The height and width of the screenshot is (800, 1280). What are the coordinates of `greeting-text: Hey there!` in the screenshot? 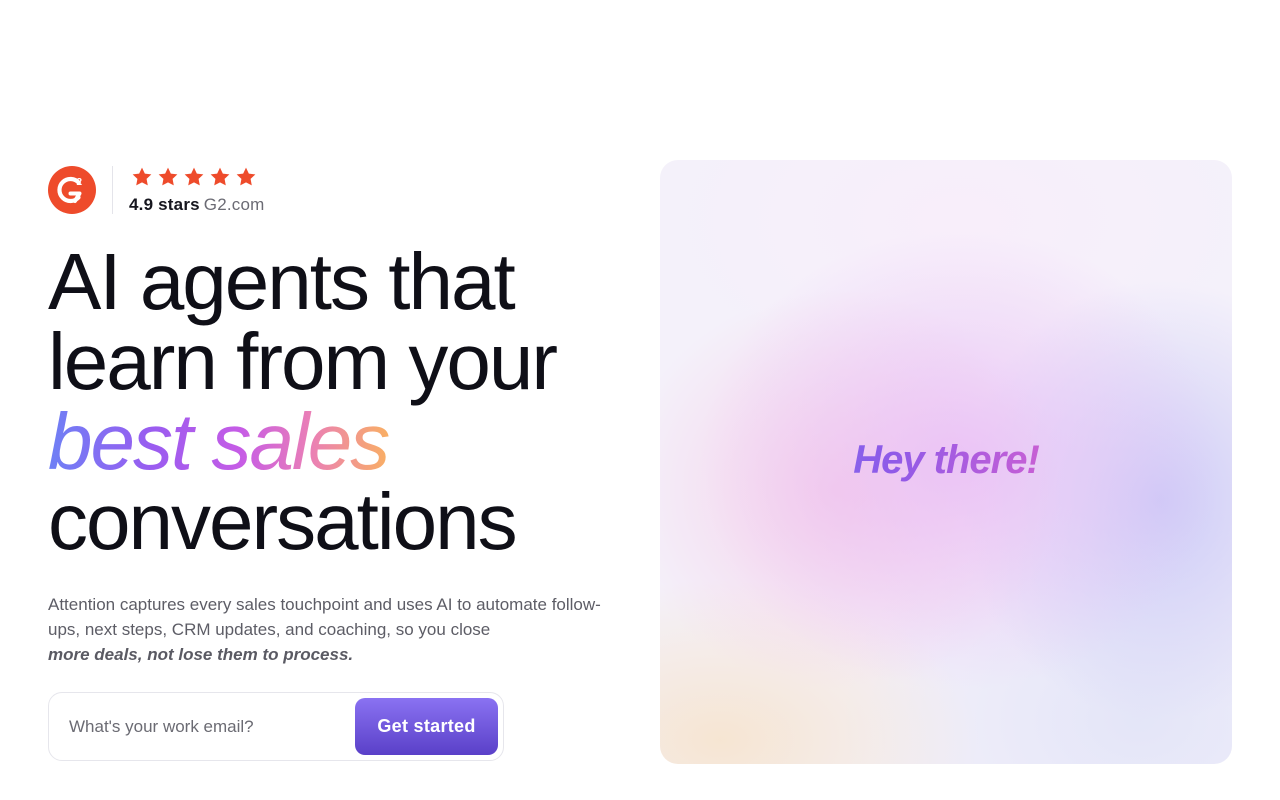 It's located at (946, 460).